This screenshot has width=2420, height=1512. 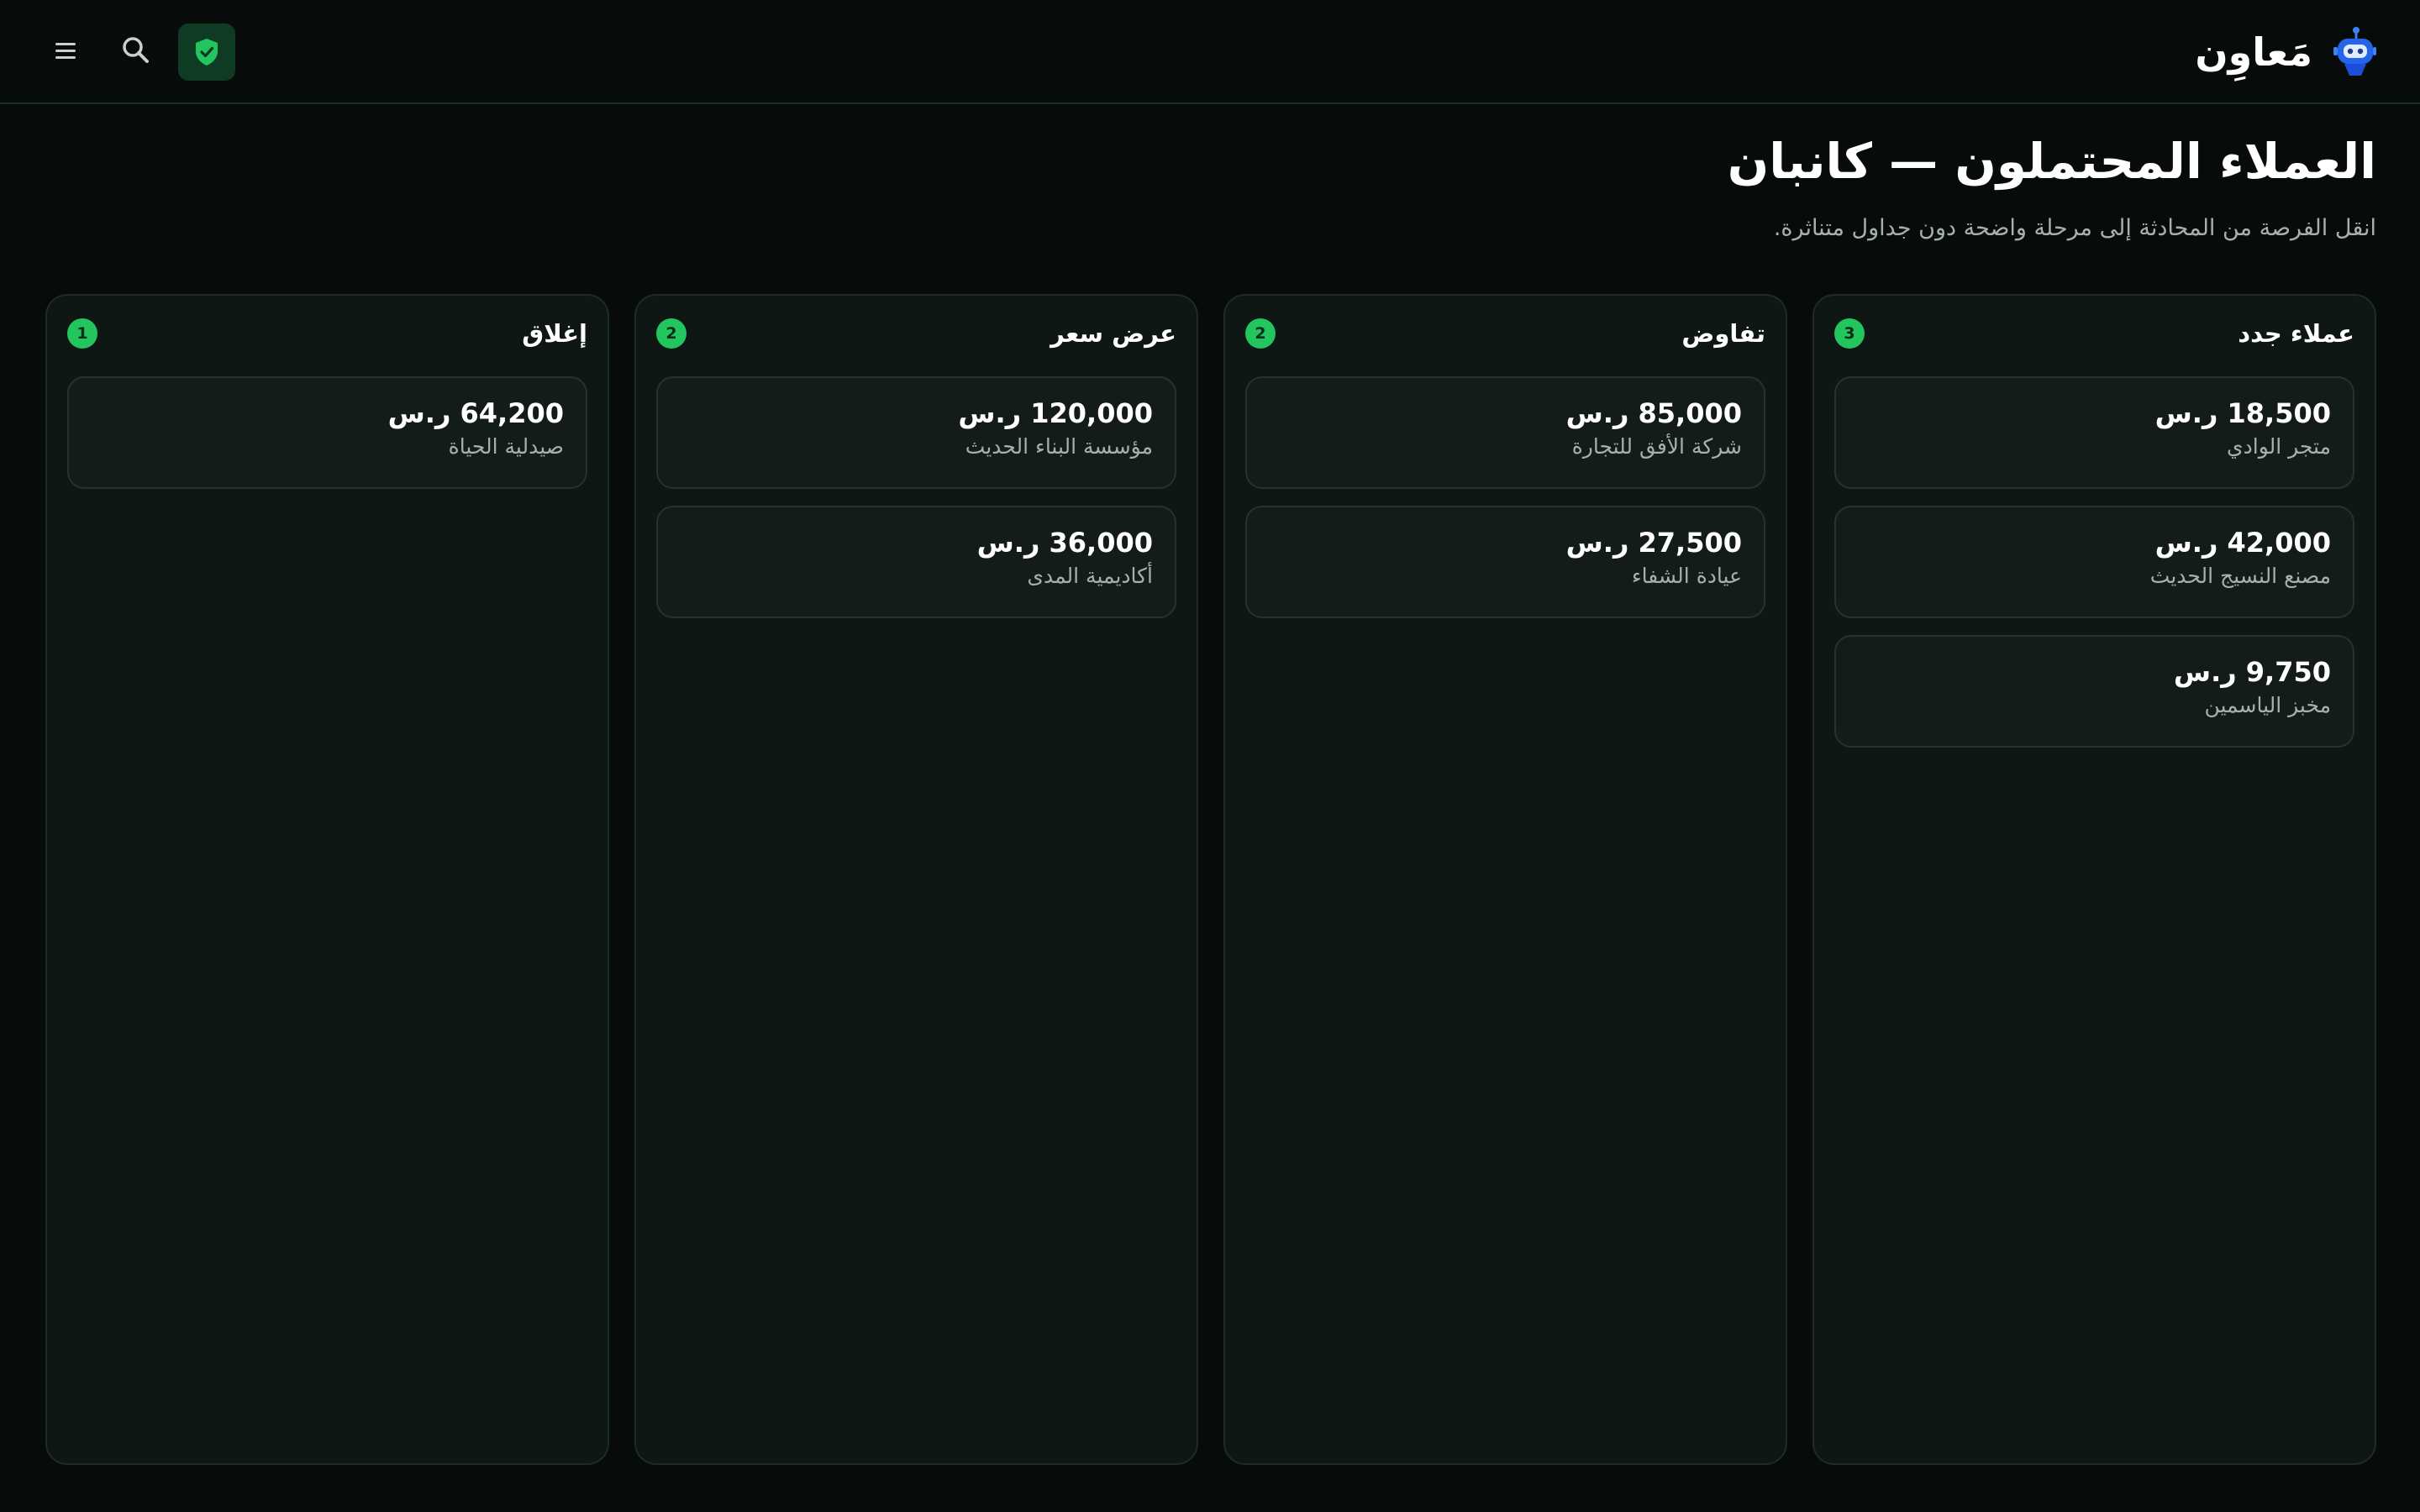 I want to click on column-header: عرض سعر 2, so click(x=916, y=333).